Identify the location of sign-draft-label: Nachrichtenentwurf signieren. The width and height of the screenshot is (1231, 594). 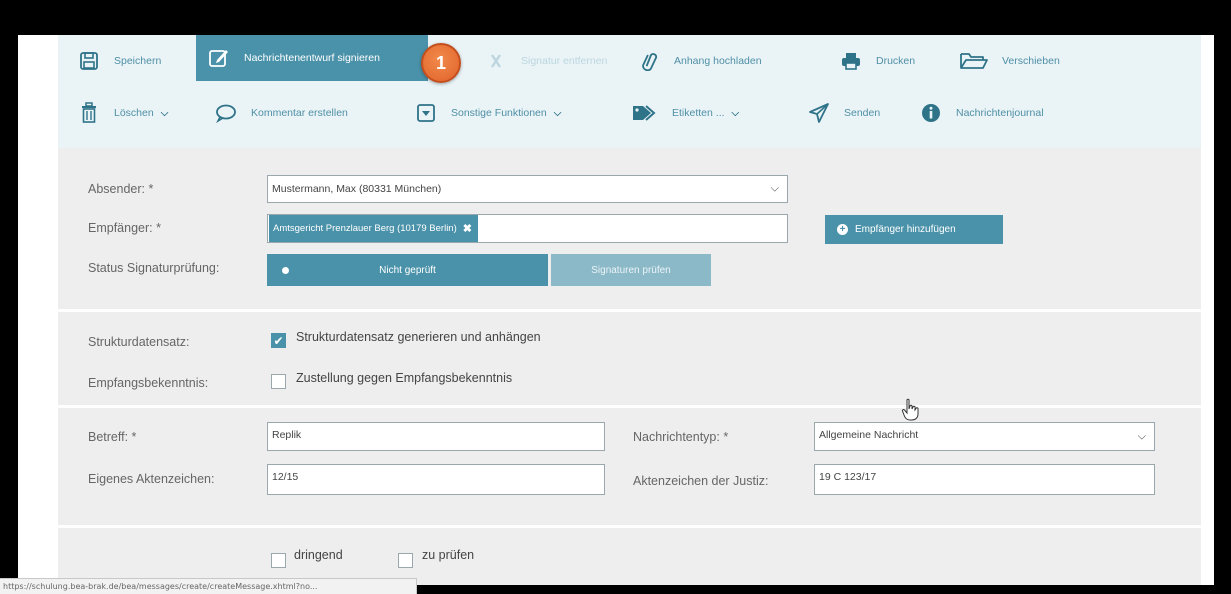
(312, 58).